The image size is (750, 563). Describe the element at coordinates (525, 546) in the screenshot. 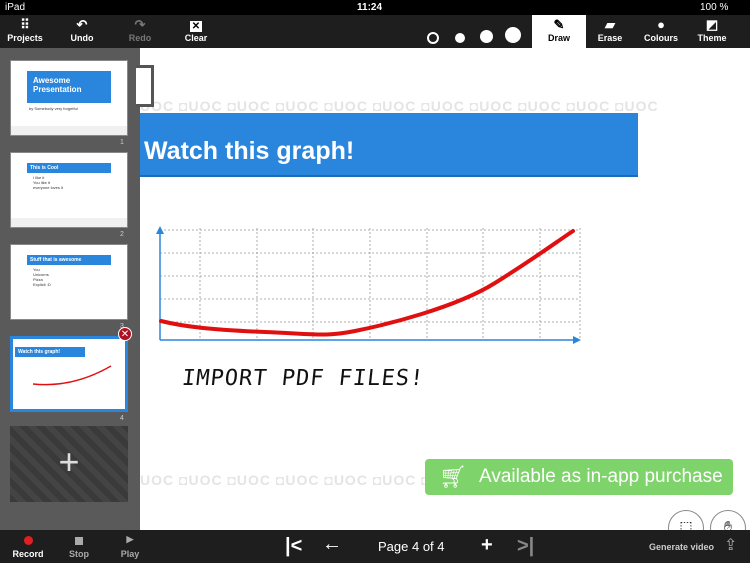

I see `last-page-icon: >|` at that location.